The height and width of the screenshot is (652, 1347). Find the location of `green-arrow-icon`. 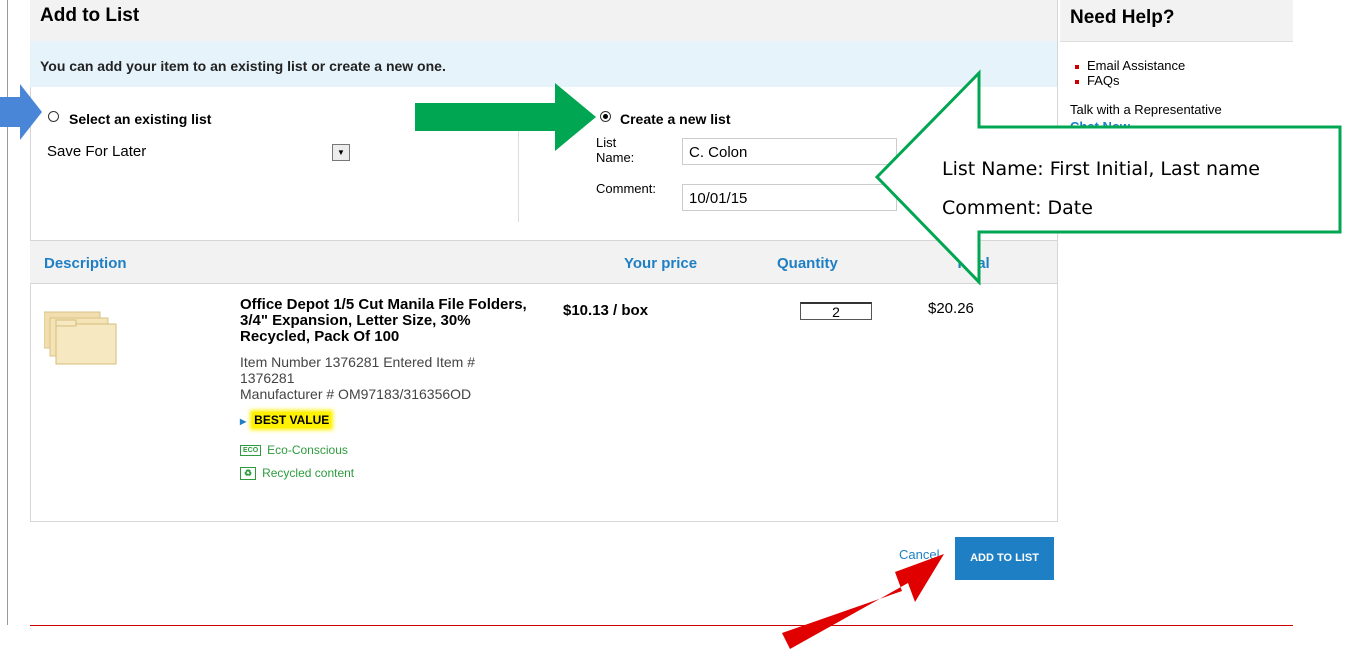

green-arrow-icon is located at coordinates (505, 117).